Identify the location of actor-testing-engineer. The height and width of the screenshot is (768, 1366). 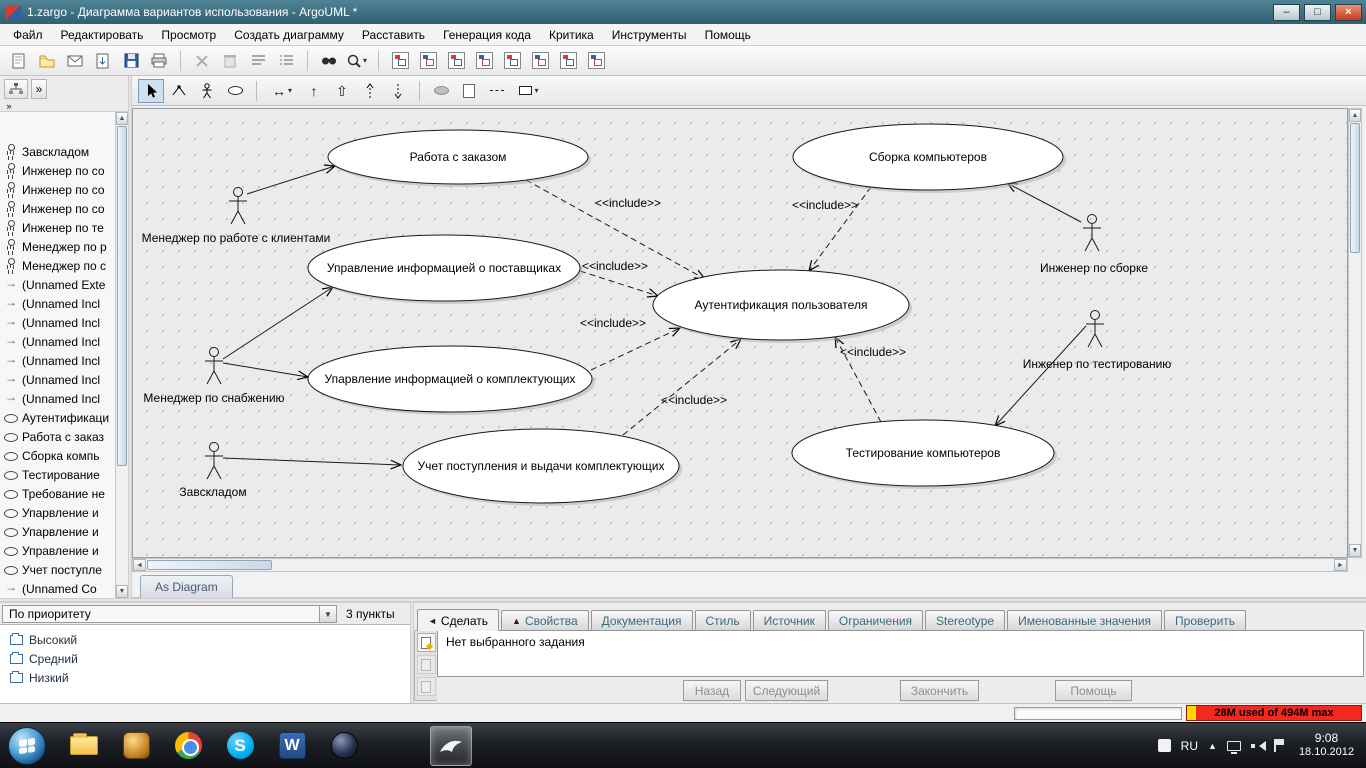
(1095, 329).